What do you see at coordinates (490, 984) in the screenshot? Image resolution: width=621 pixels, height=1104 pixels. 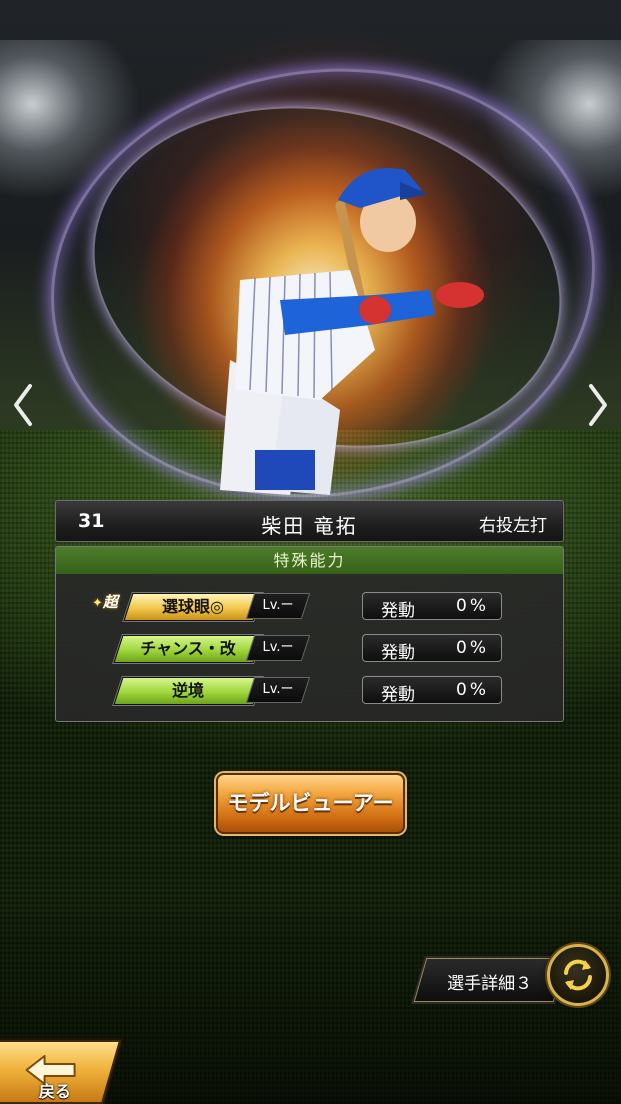 I see `player-detail-label: 選手詳細３` at bounding box center [490, 984].